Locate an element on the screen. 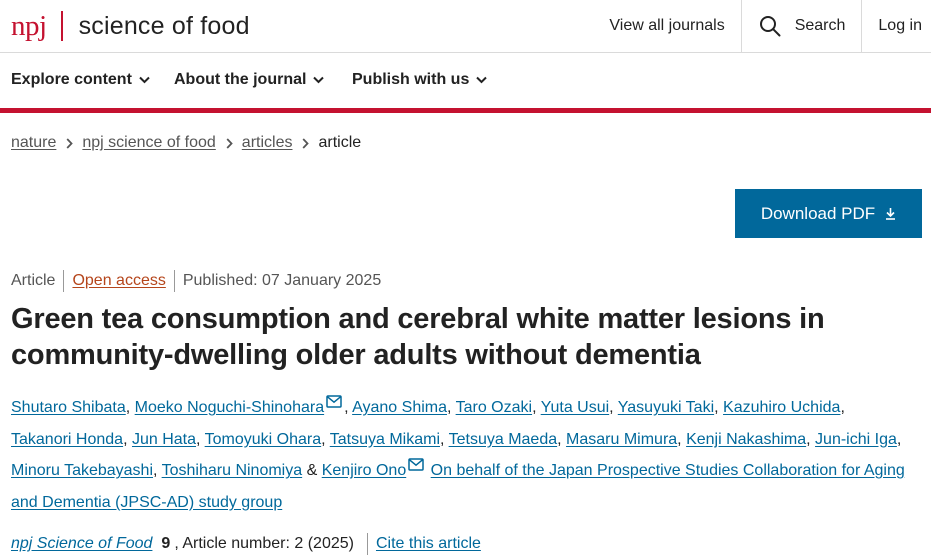 The width and height of the screenshot is (931, 560). author-link: Masaru Mimura is located at coordinates (621, 439).